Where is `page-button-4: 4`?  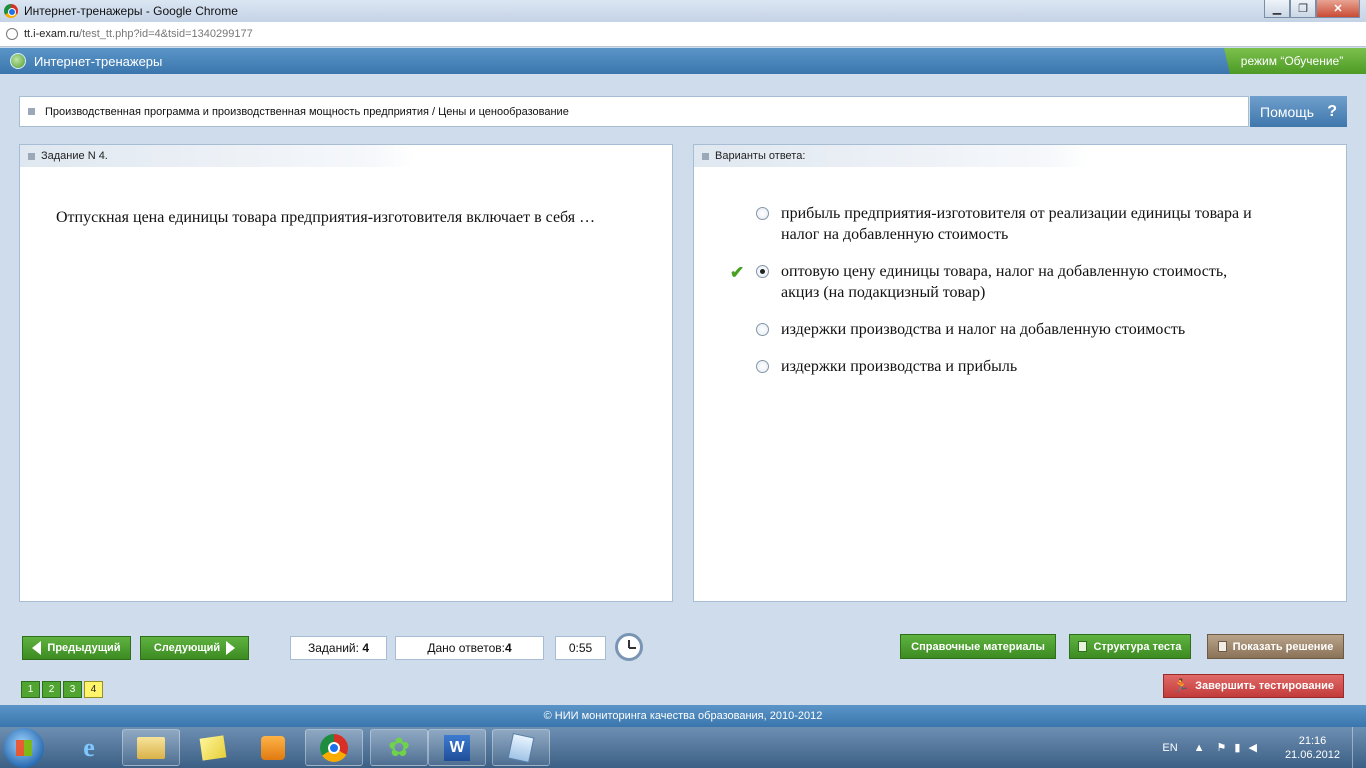
page-button-4: 4 is located at coordinates (93, 689).